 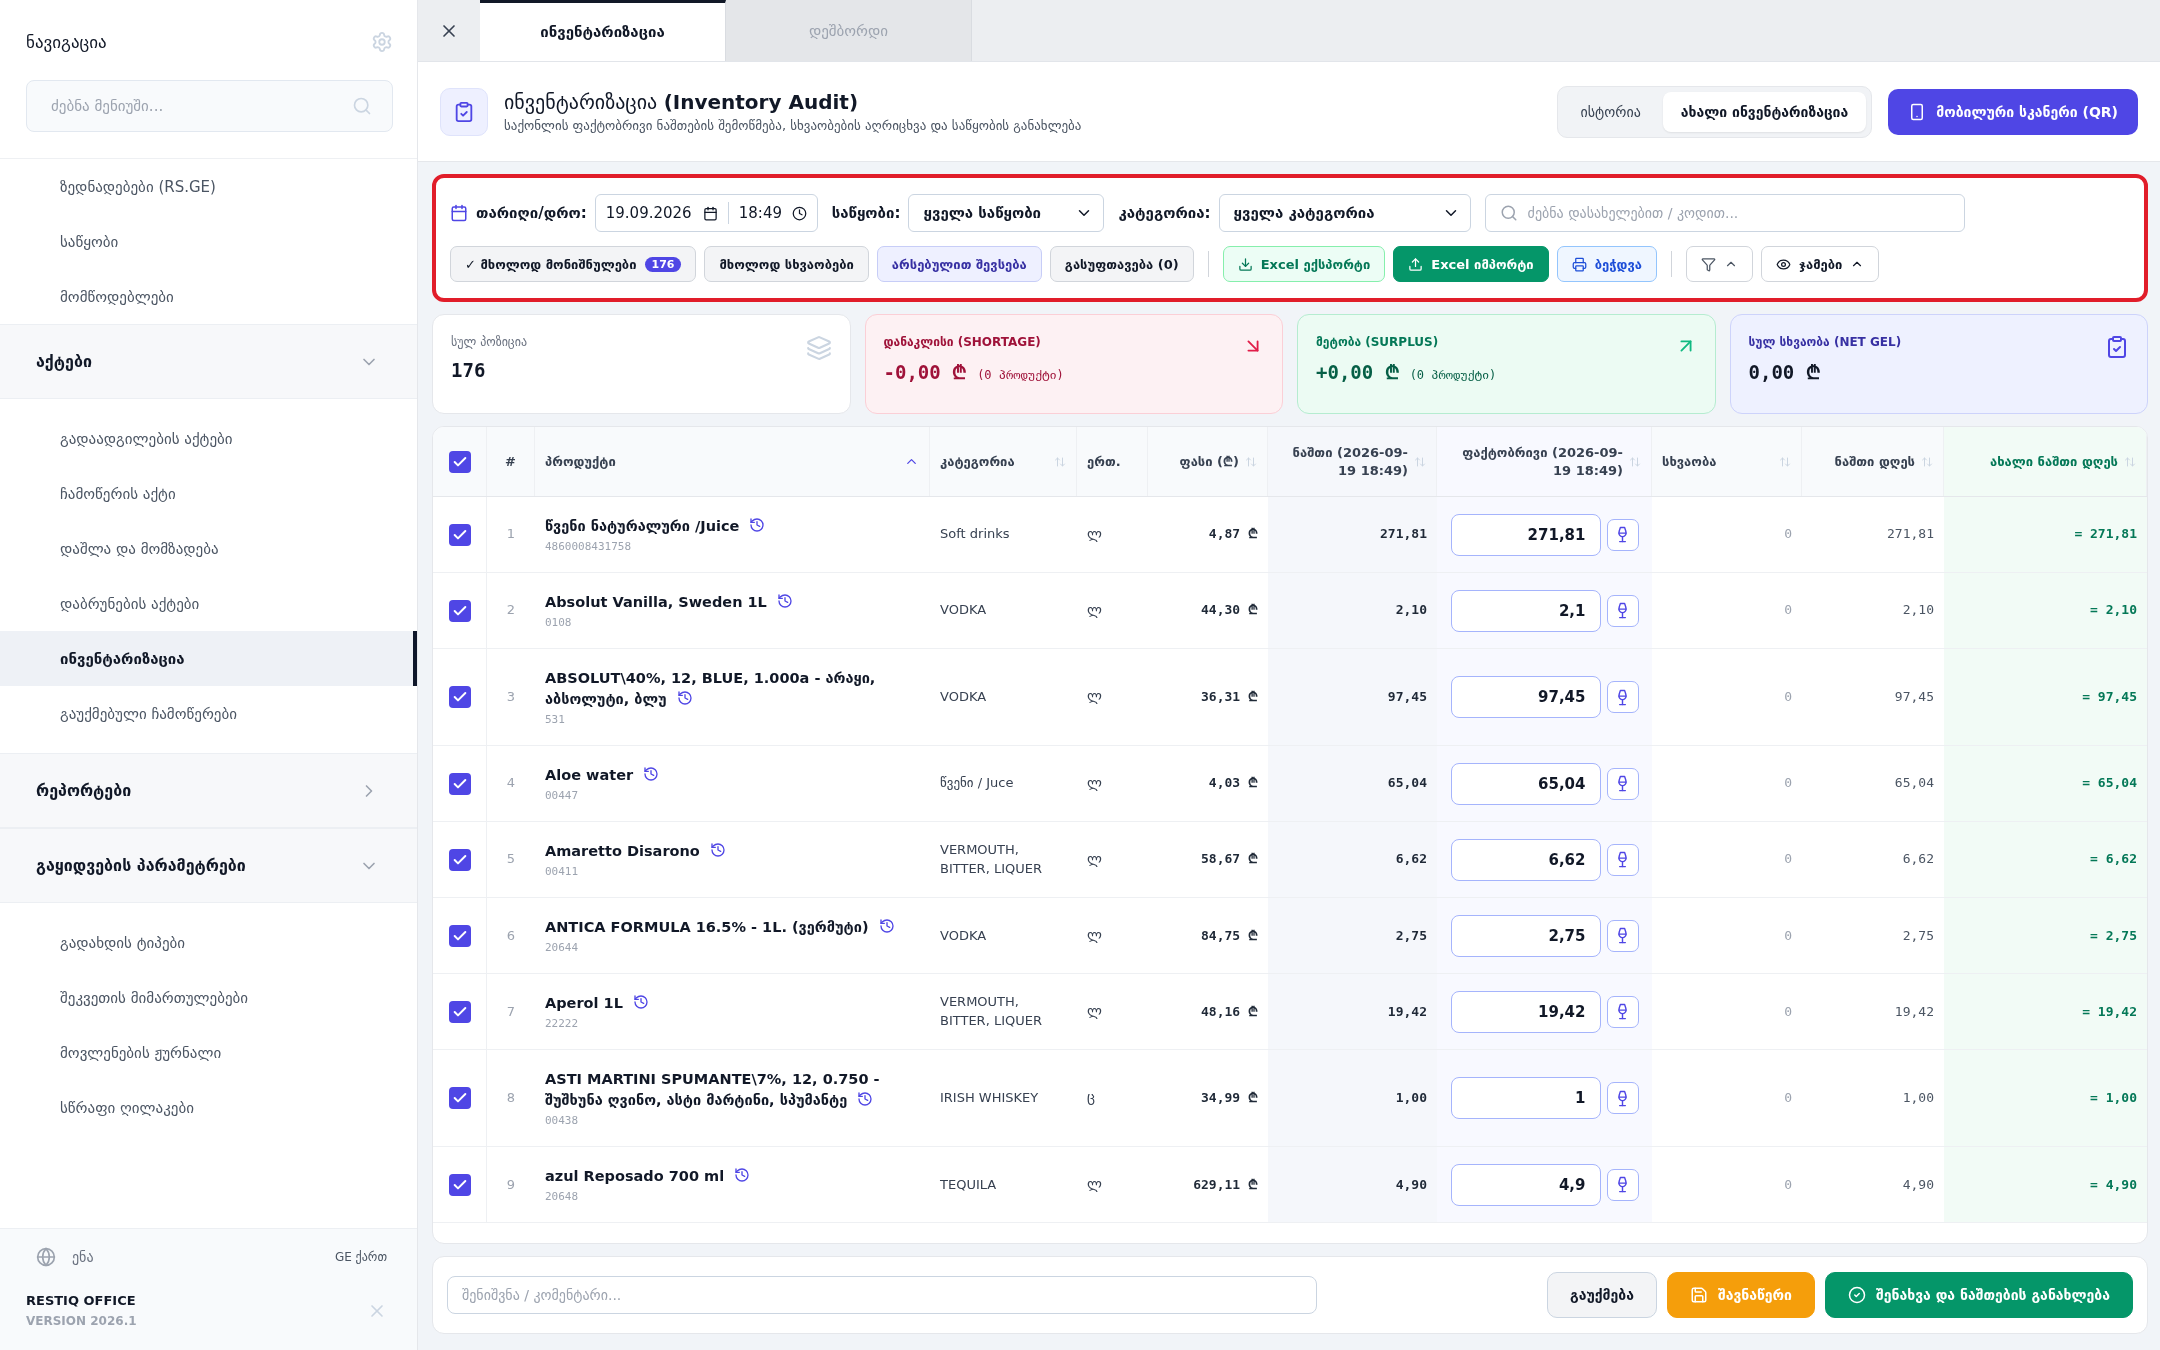 I want to click on product-name: ANTICA FORMULA 16.5% - 1L. (ვერმუტი), so click(x=720, y=928).